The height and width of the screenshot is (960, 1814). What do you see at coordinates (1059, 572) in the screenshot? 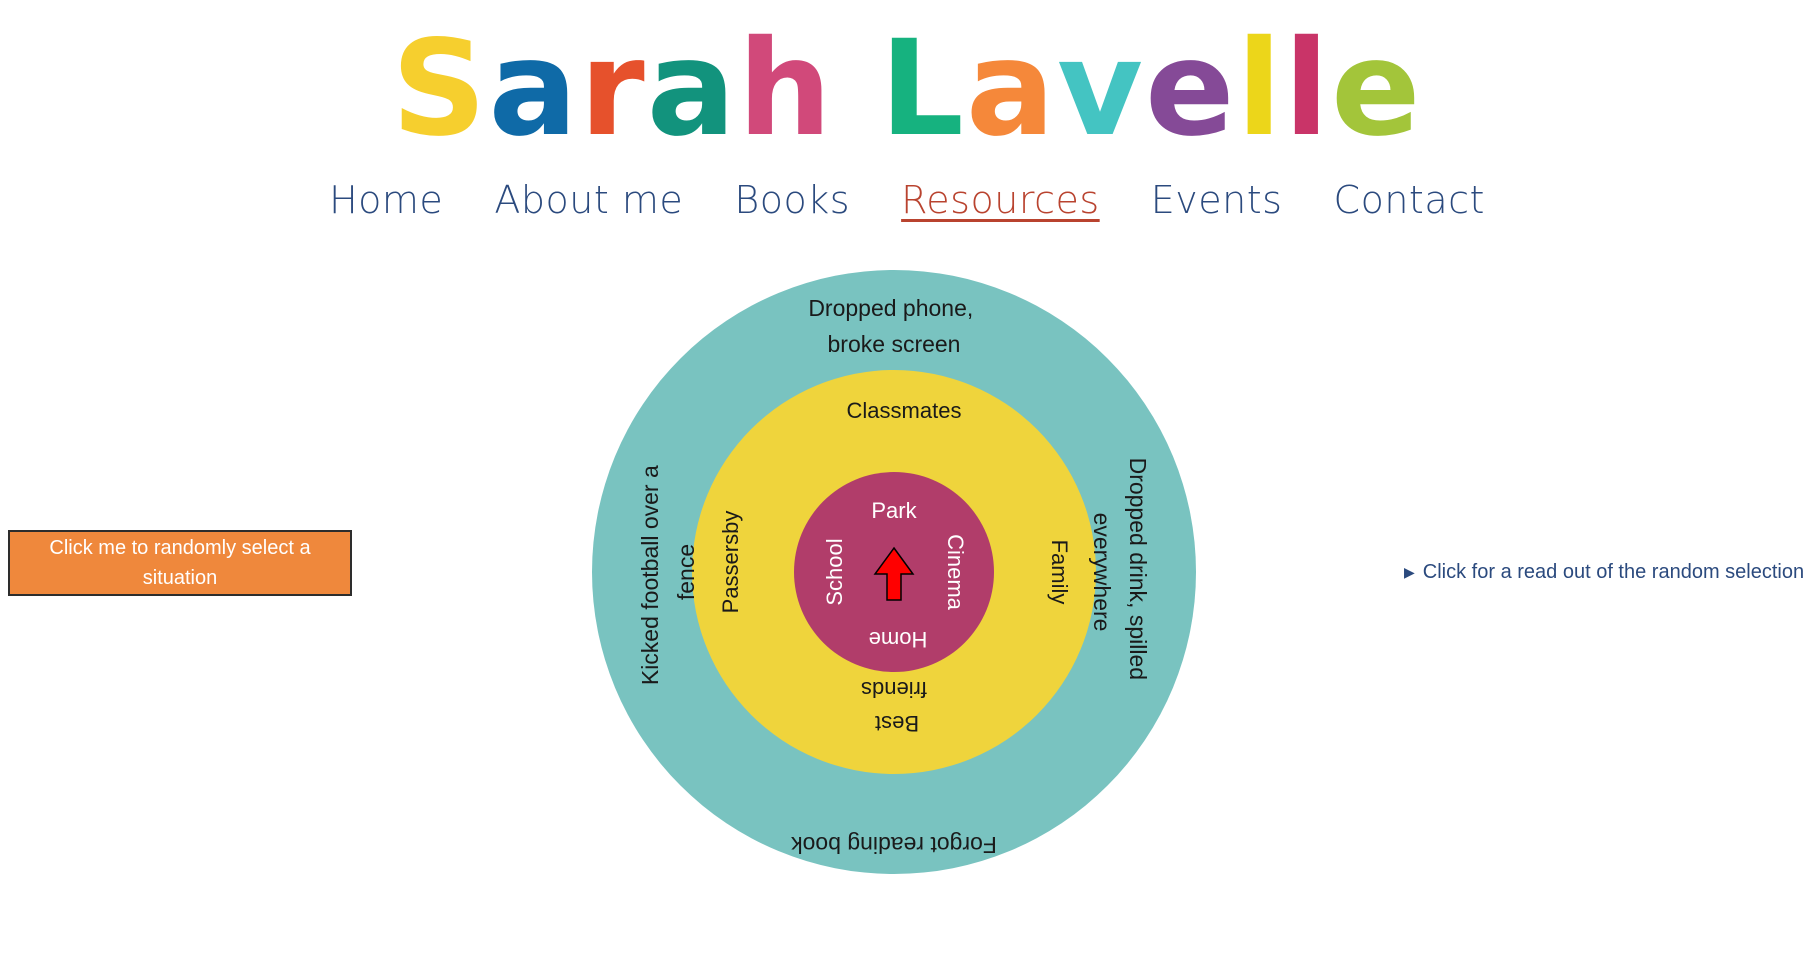
I see `wheel-middle-label-right: Family` at bounding box center [1059, 572].